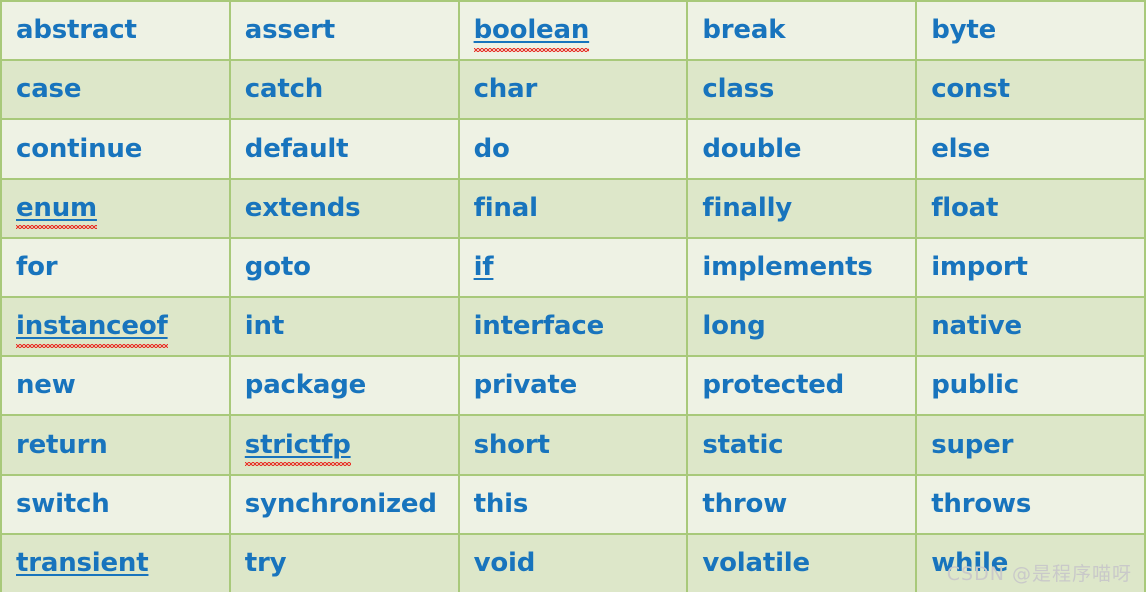  Describe the element at coordinates (803, 209) in the screenshot. I see `keyword-cell: finally` at that location.